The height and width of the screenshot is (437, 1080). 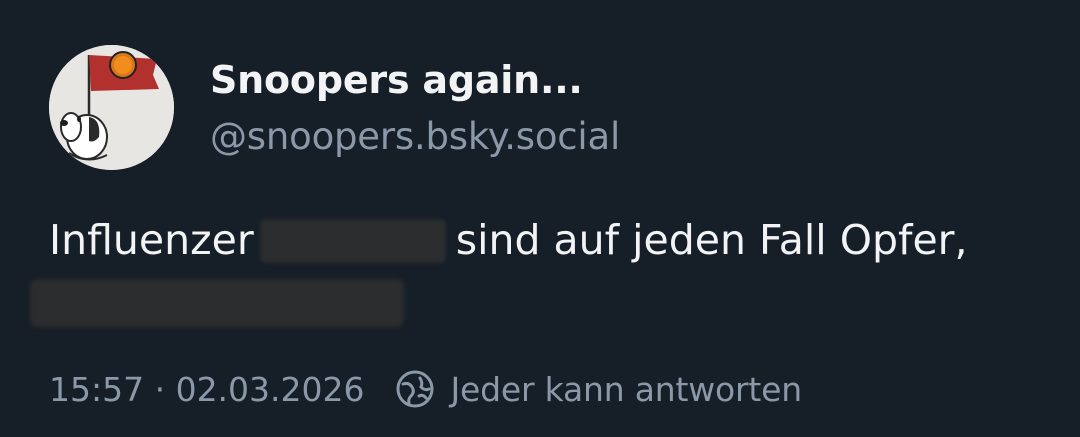 I want to click on snoopy-flag-avatar-icon, so click(x=111, y=107).